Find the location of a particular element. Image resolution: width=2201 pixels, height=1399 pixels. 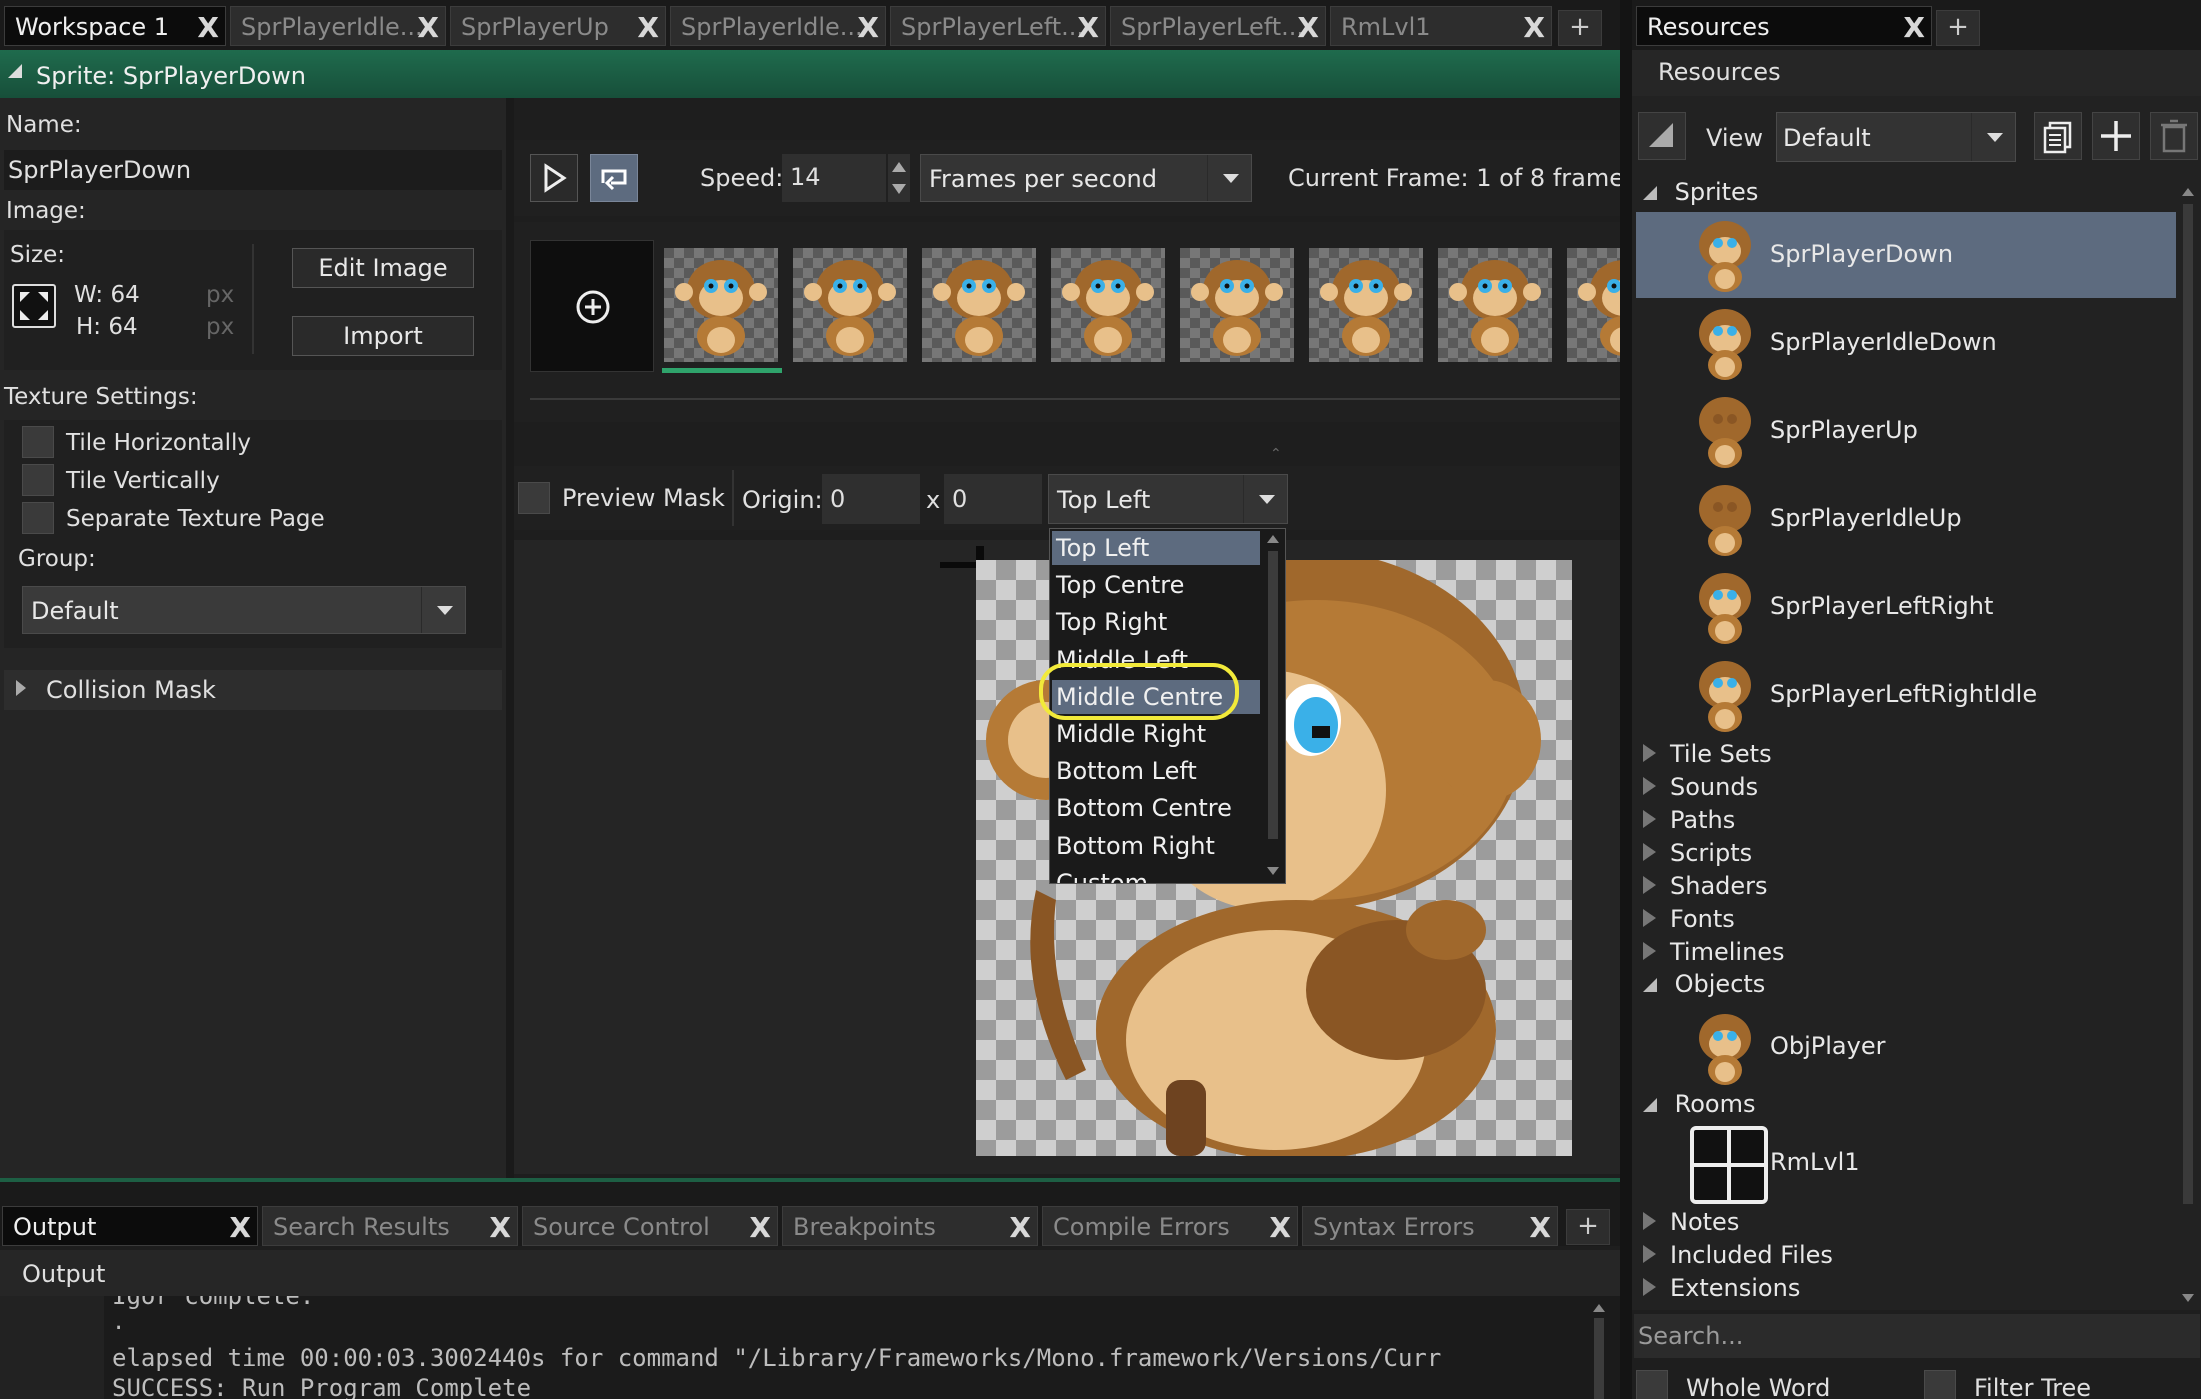

origin-option: Custom is located at coordinates (1156, 874).